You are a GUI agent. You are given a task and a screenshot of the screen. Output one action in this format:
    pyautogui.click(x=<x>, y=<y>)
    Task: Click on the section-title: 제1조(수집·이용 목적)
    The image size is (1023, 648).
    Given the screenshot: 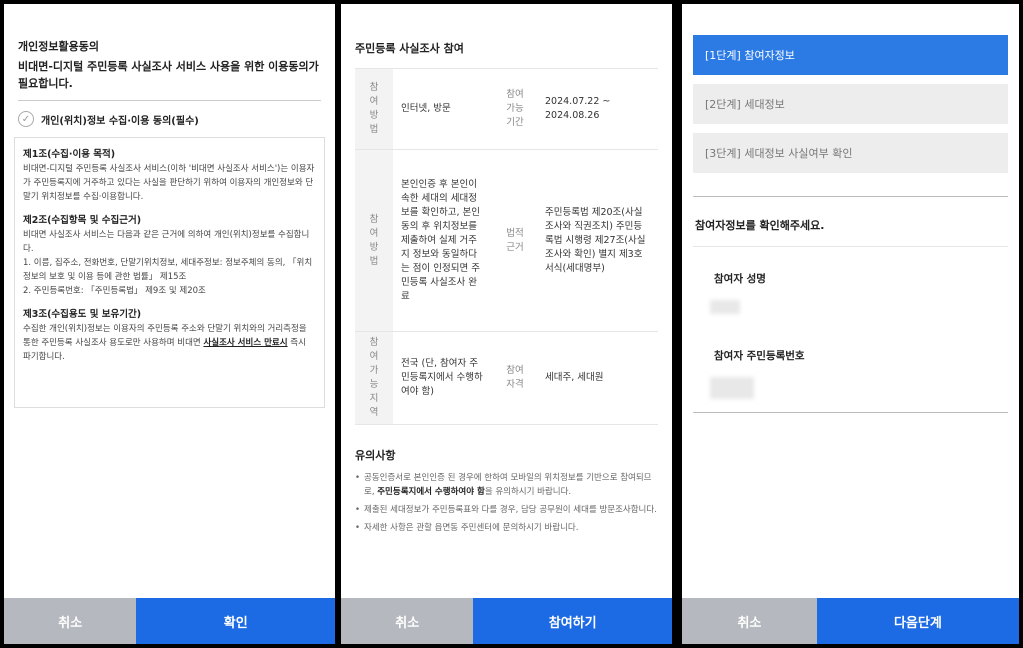 What is the action you would take?
    pyautogui.click(x=69, y=154)
    